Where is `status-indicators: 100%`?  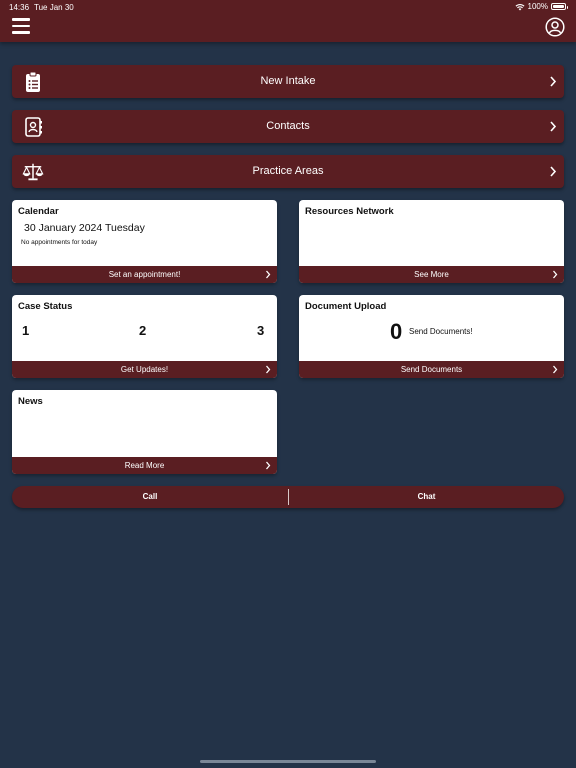
status-indicators: 100% is located at coordinates (541, 6).